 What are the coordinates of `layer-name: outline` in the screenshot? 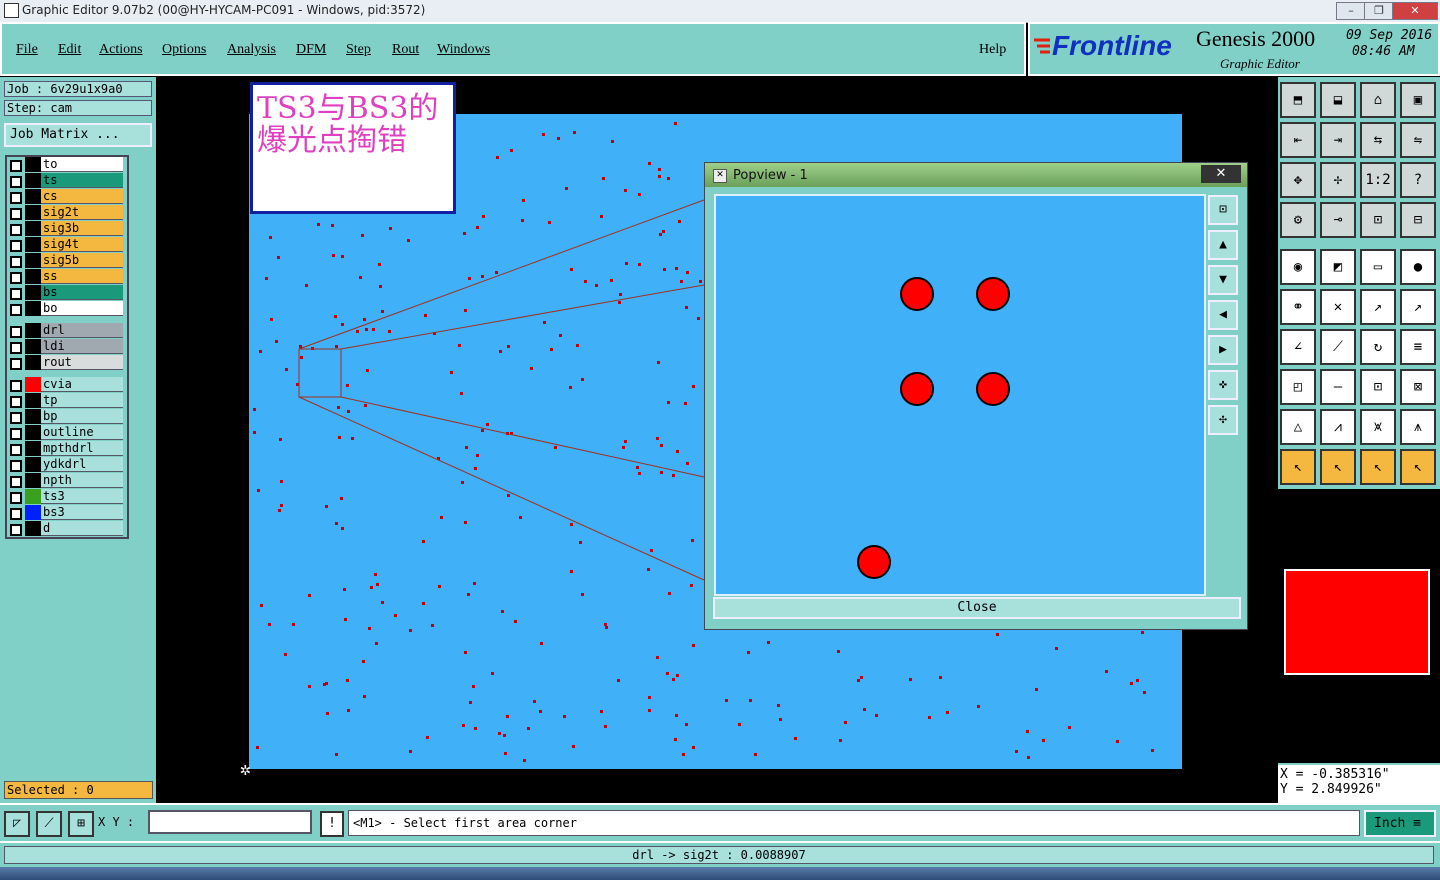 It's located at (82, 432).